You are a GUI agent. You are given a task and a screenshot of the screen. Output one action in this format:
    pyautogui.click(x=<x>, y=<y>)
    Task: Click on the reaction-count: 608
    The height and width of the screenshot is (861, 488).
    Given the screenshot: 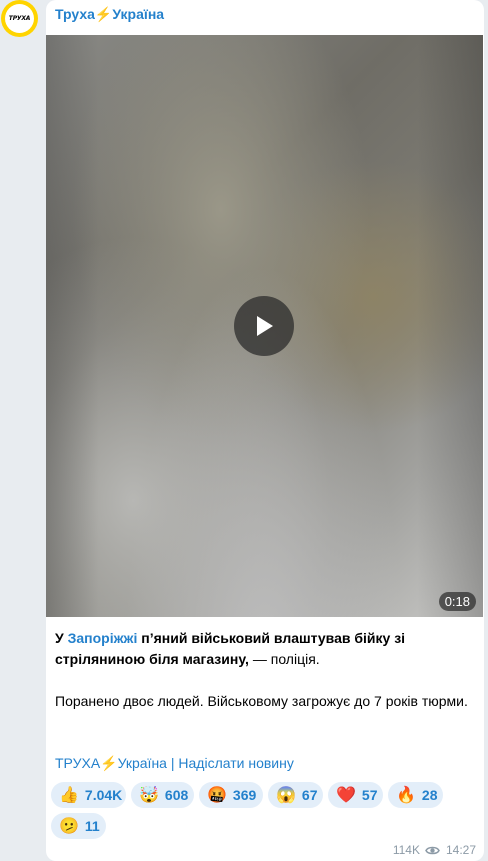 What is the action you would take?
    pyautogui.click(x=176, y=795)
    